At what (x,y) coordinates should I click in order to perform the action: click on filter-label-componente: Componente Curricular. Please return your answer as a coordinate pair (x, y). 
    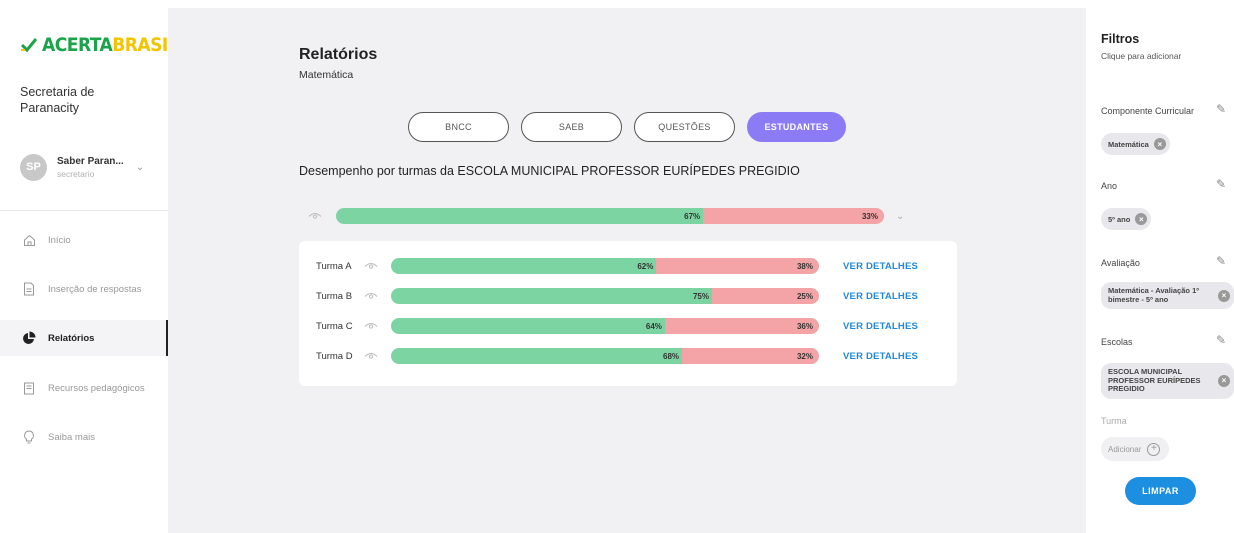
    Looking at the image, I should click on (1148, 111).